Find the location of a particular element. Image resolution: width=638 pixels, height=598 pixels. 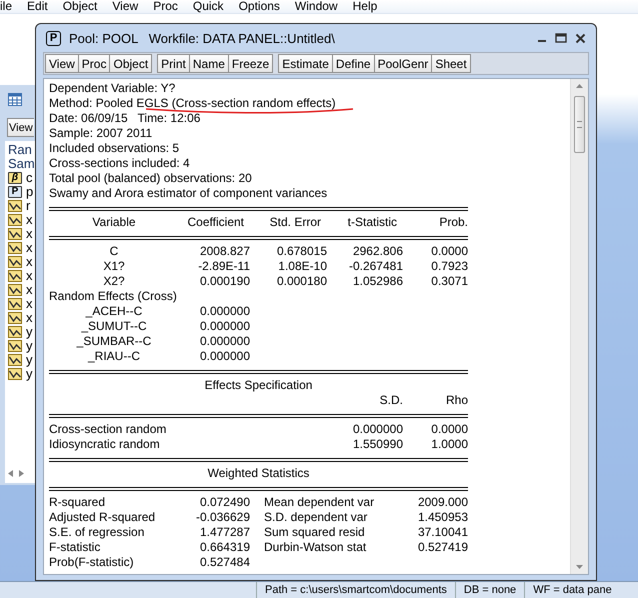

menu-item: Proc is located at coordinates (165, 6).